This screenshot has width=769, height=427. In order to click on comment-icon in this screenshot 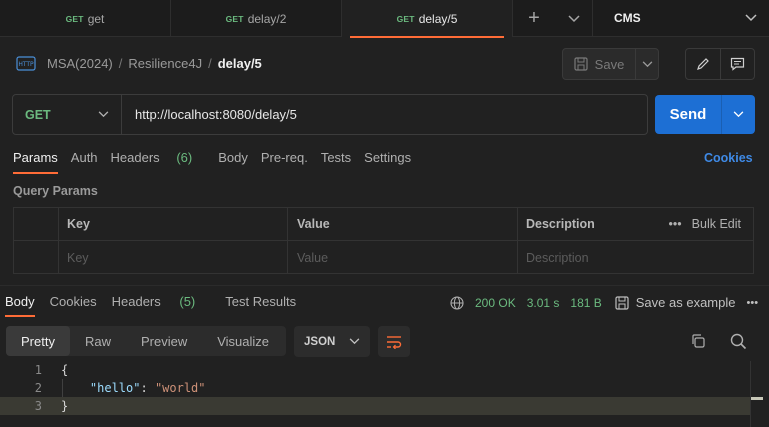, I will do `click(737, 64)`.